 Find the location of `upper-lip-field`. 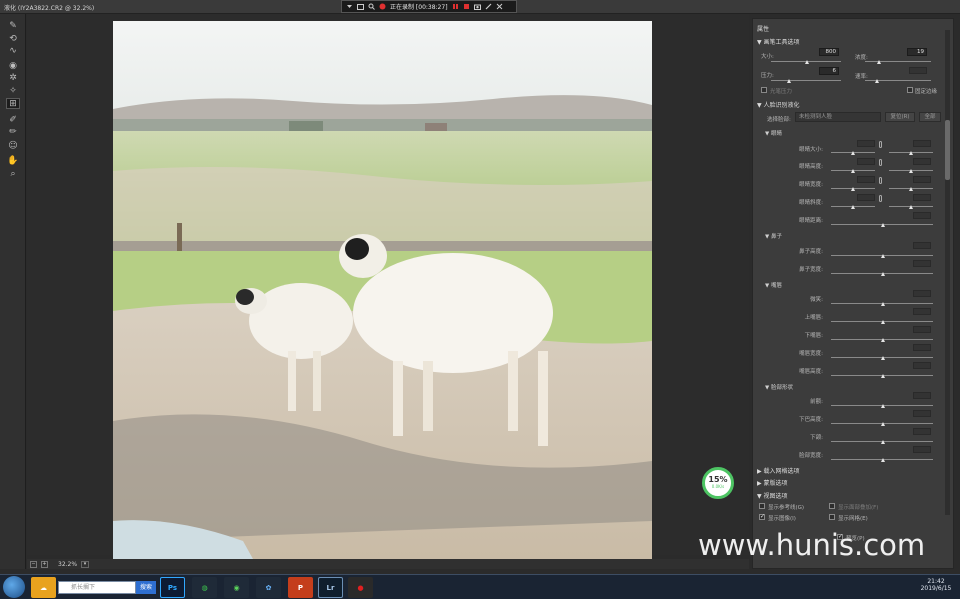

upper-lip-field is located at coordinates (922, 311).